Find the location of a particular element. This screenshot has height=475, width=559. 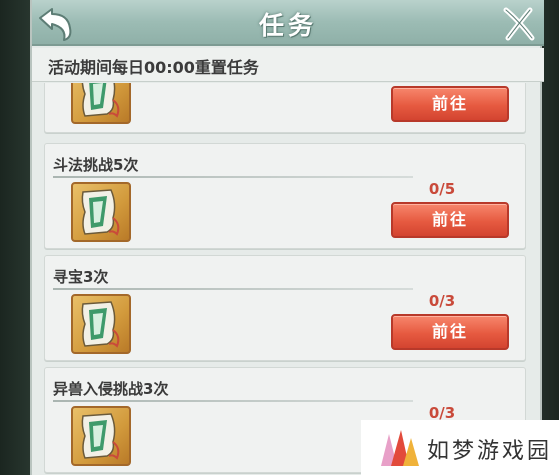

task-progress: 0/3 is located at coordinates (442, 301).